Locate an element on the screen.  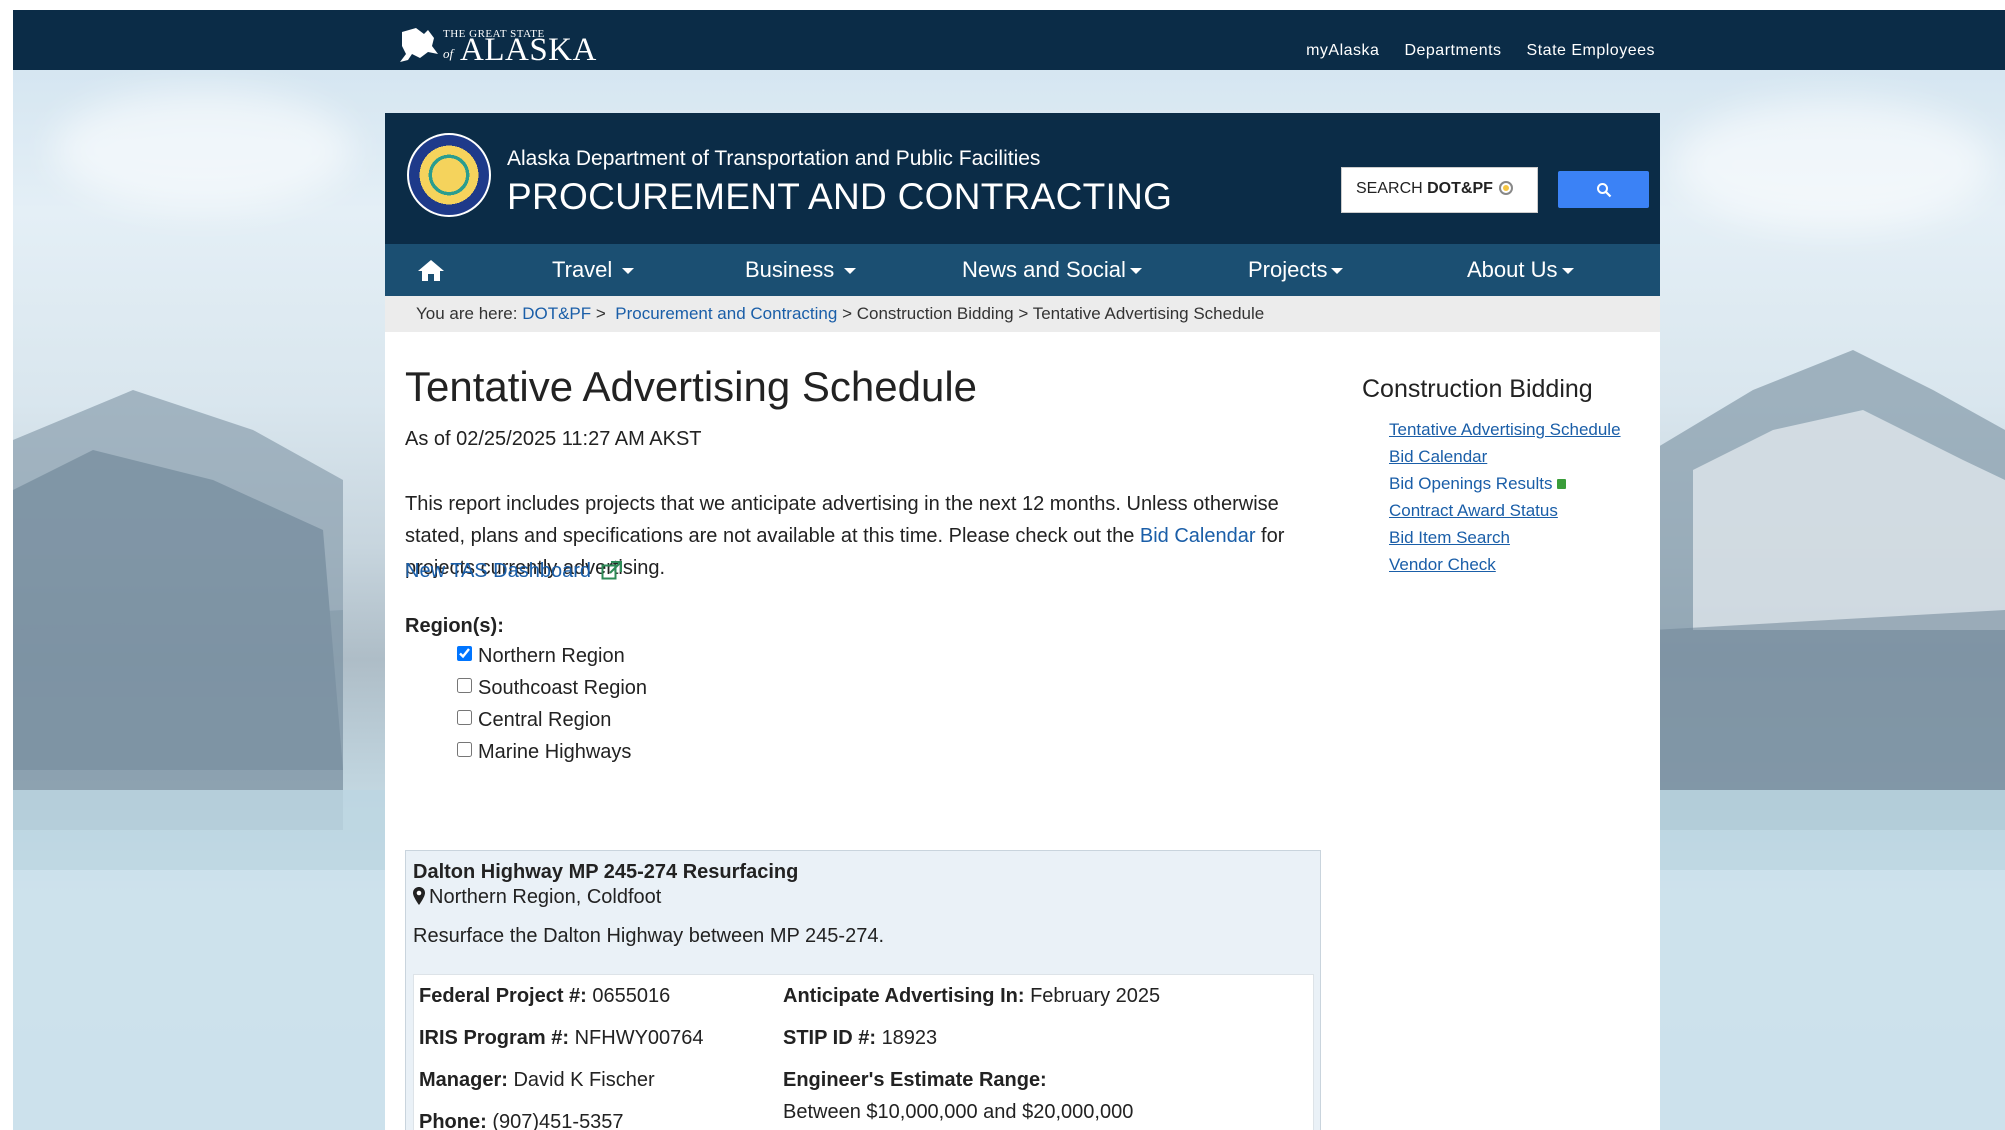
sidebar-link-tentative-advertising: Tentative Advertising Schedule is located at coordinates (1505, 430).